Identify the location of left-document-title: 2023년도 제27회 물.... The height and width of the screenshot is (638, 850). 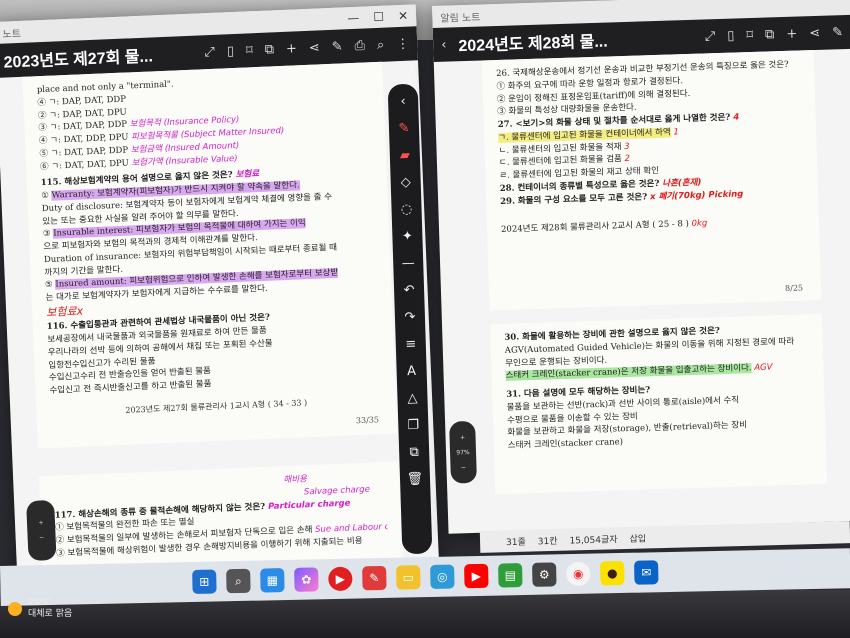
(78, 60).